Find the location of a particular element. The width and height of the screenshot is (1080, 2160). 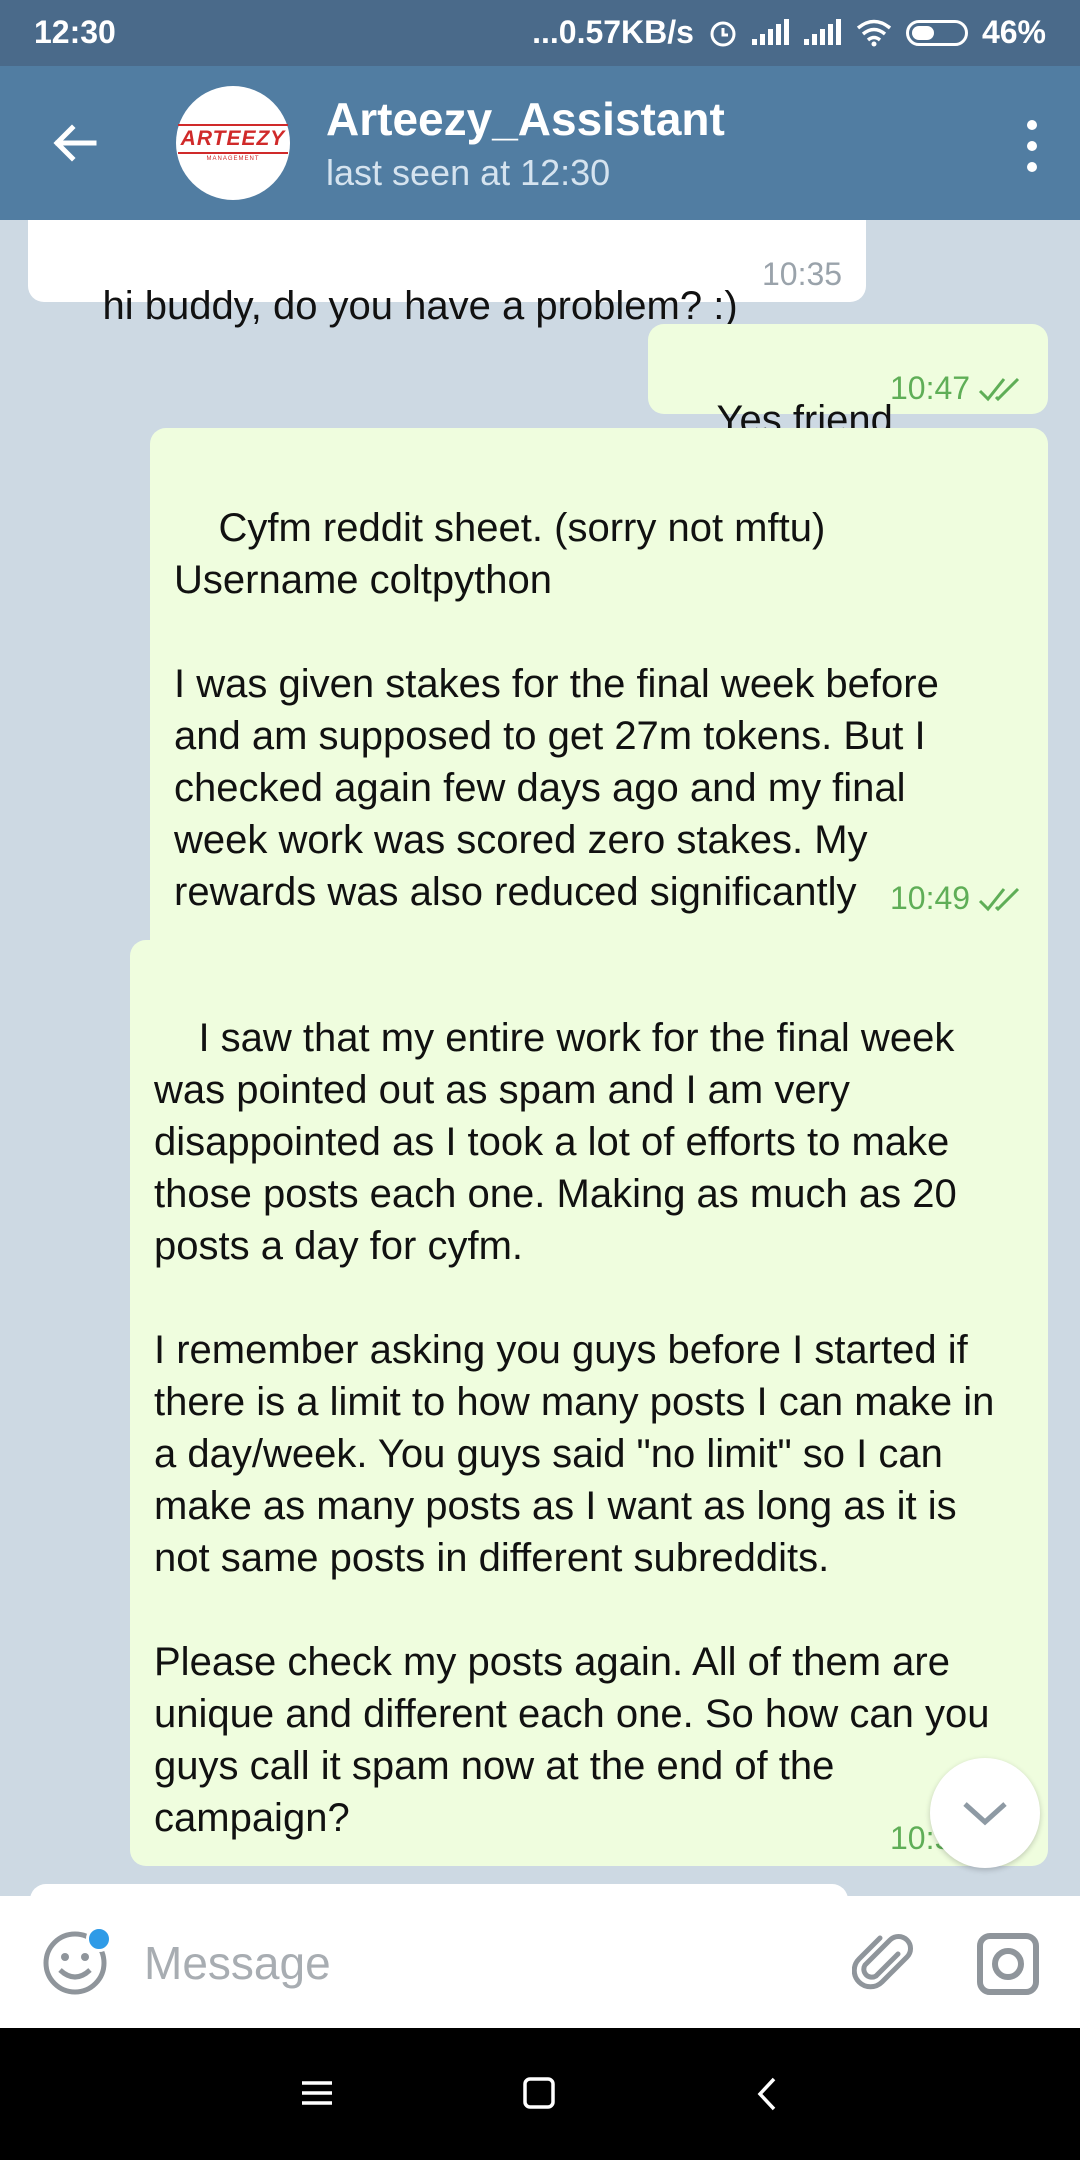

message-timestamp: 10:49 is located at coordinates (930, 898).